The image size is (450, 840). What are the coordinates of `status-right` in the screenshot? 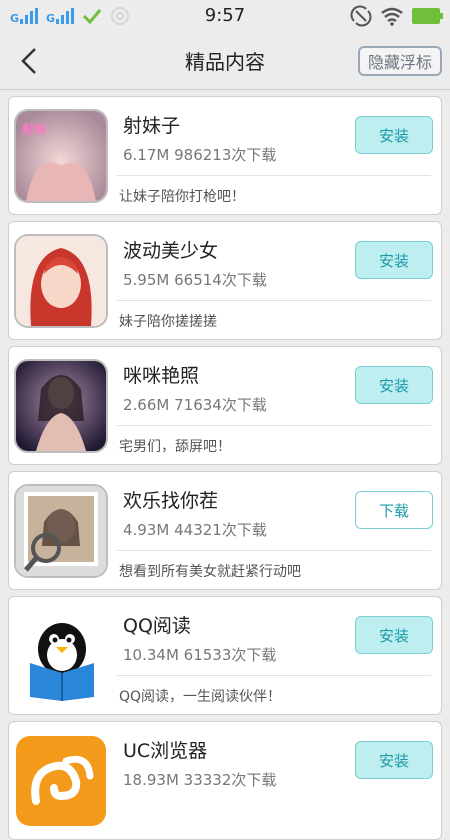 It's located at (396, 16).